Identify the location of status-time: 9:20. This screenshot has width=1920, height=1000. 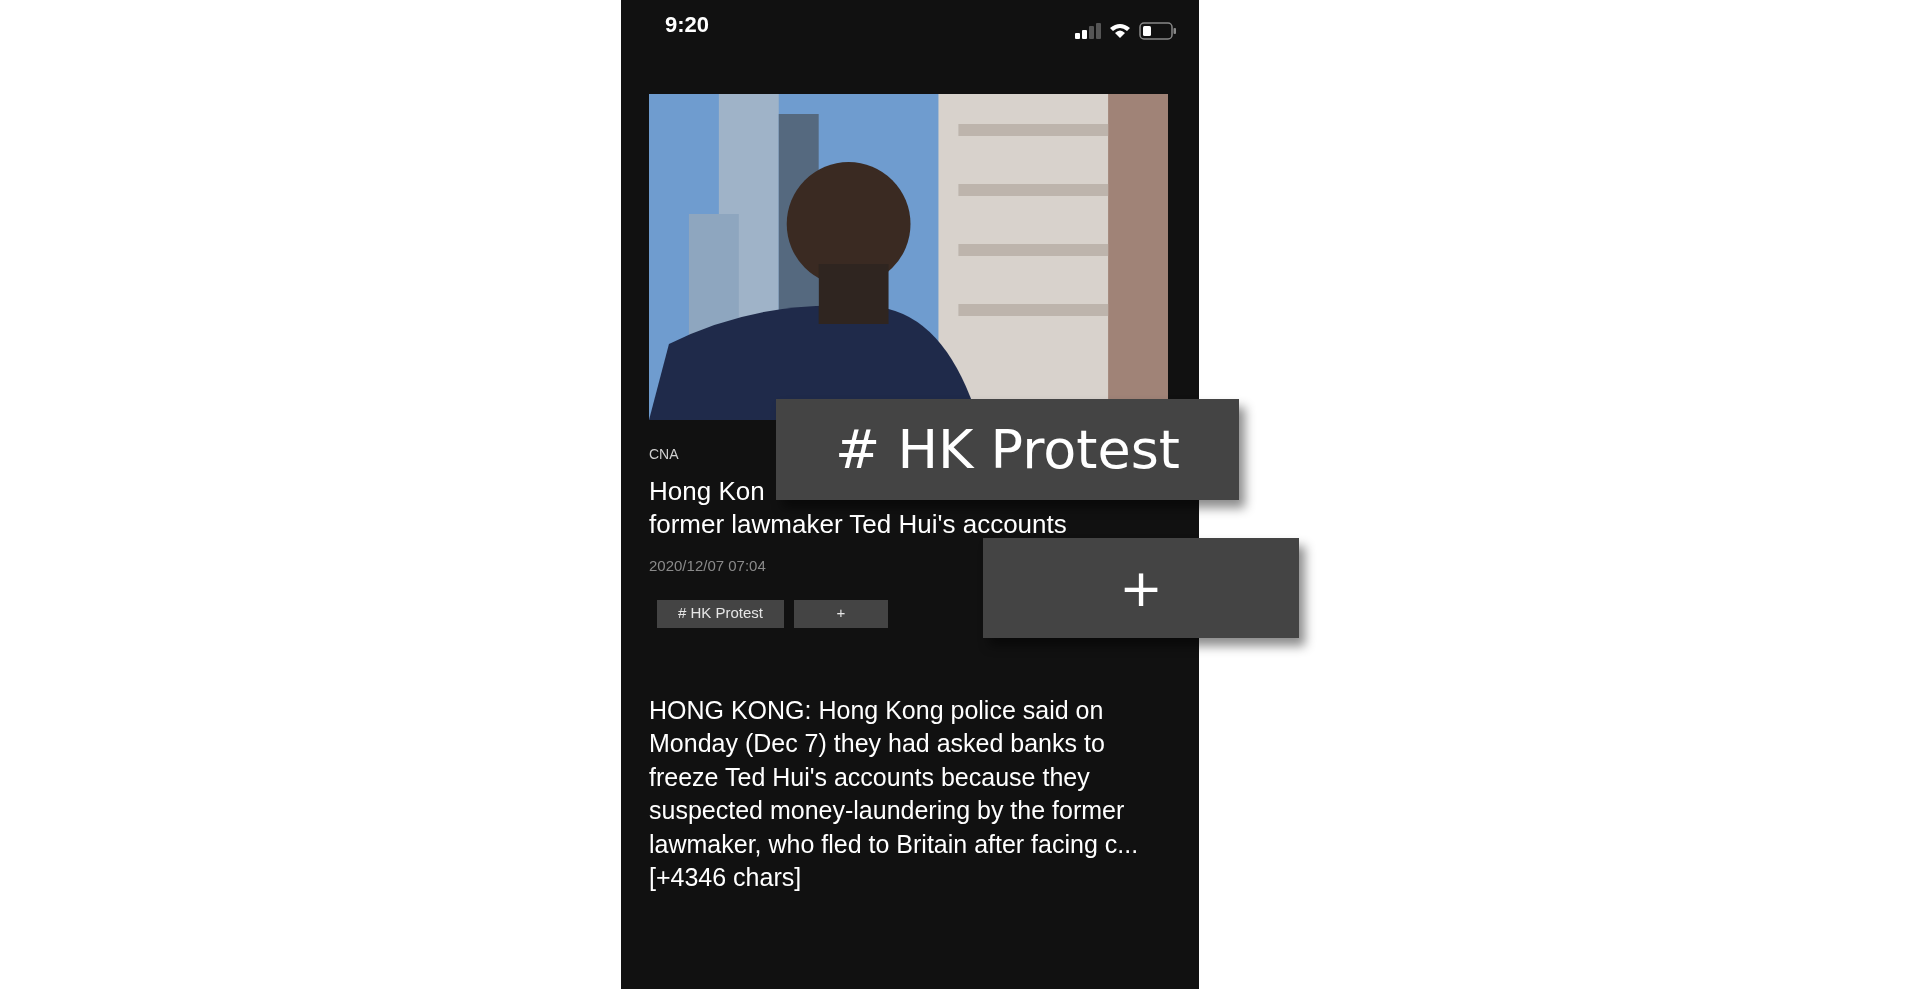
(687, 25).